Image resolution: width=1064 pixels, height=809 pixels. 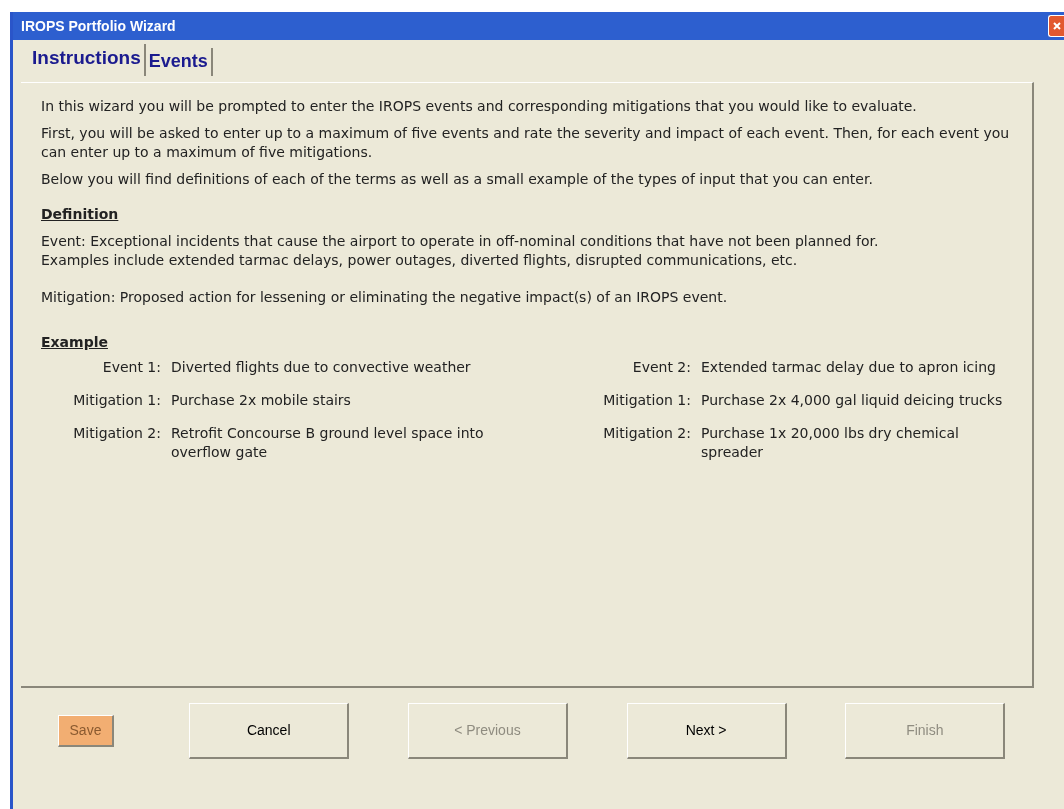 What do you see at coordinates (269, 731) in the screenshot?
I see `wizard-button: Cancel` at bounding box center [269, 731].